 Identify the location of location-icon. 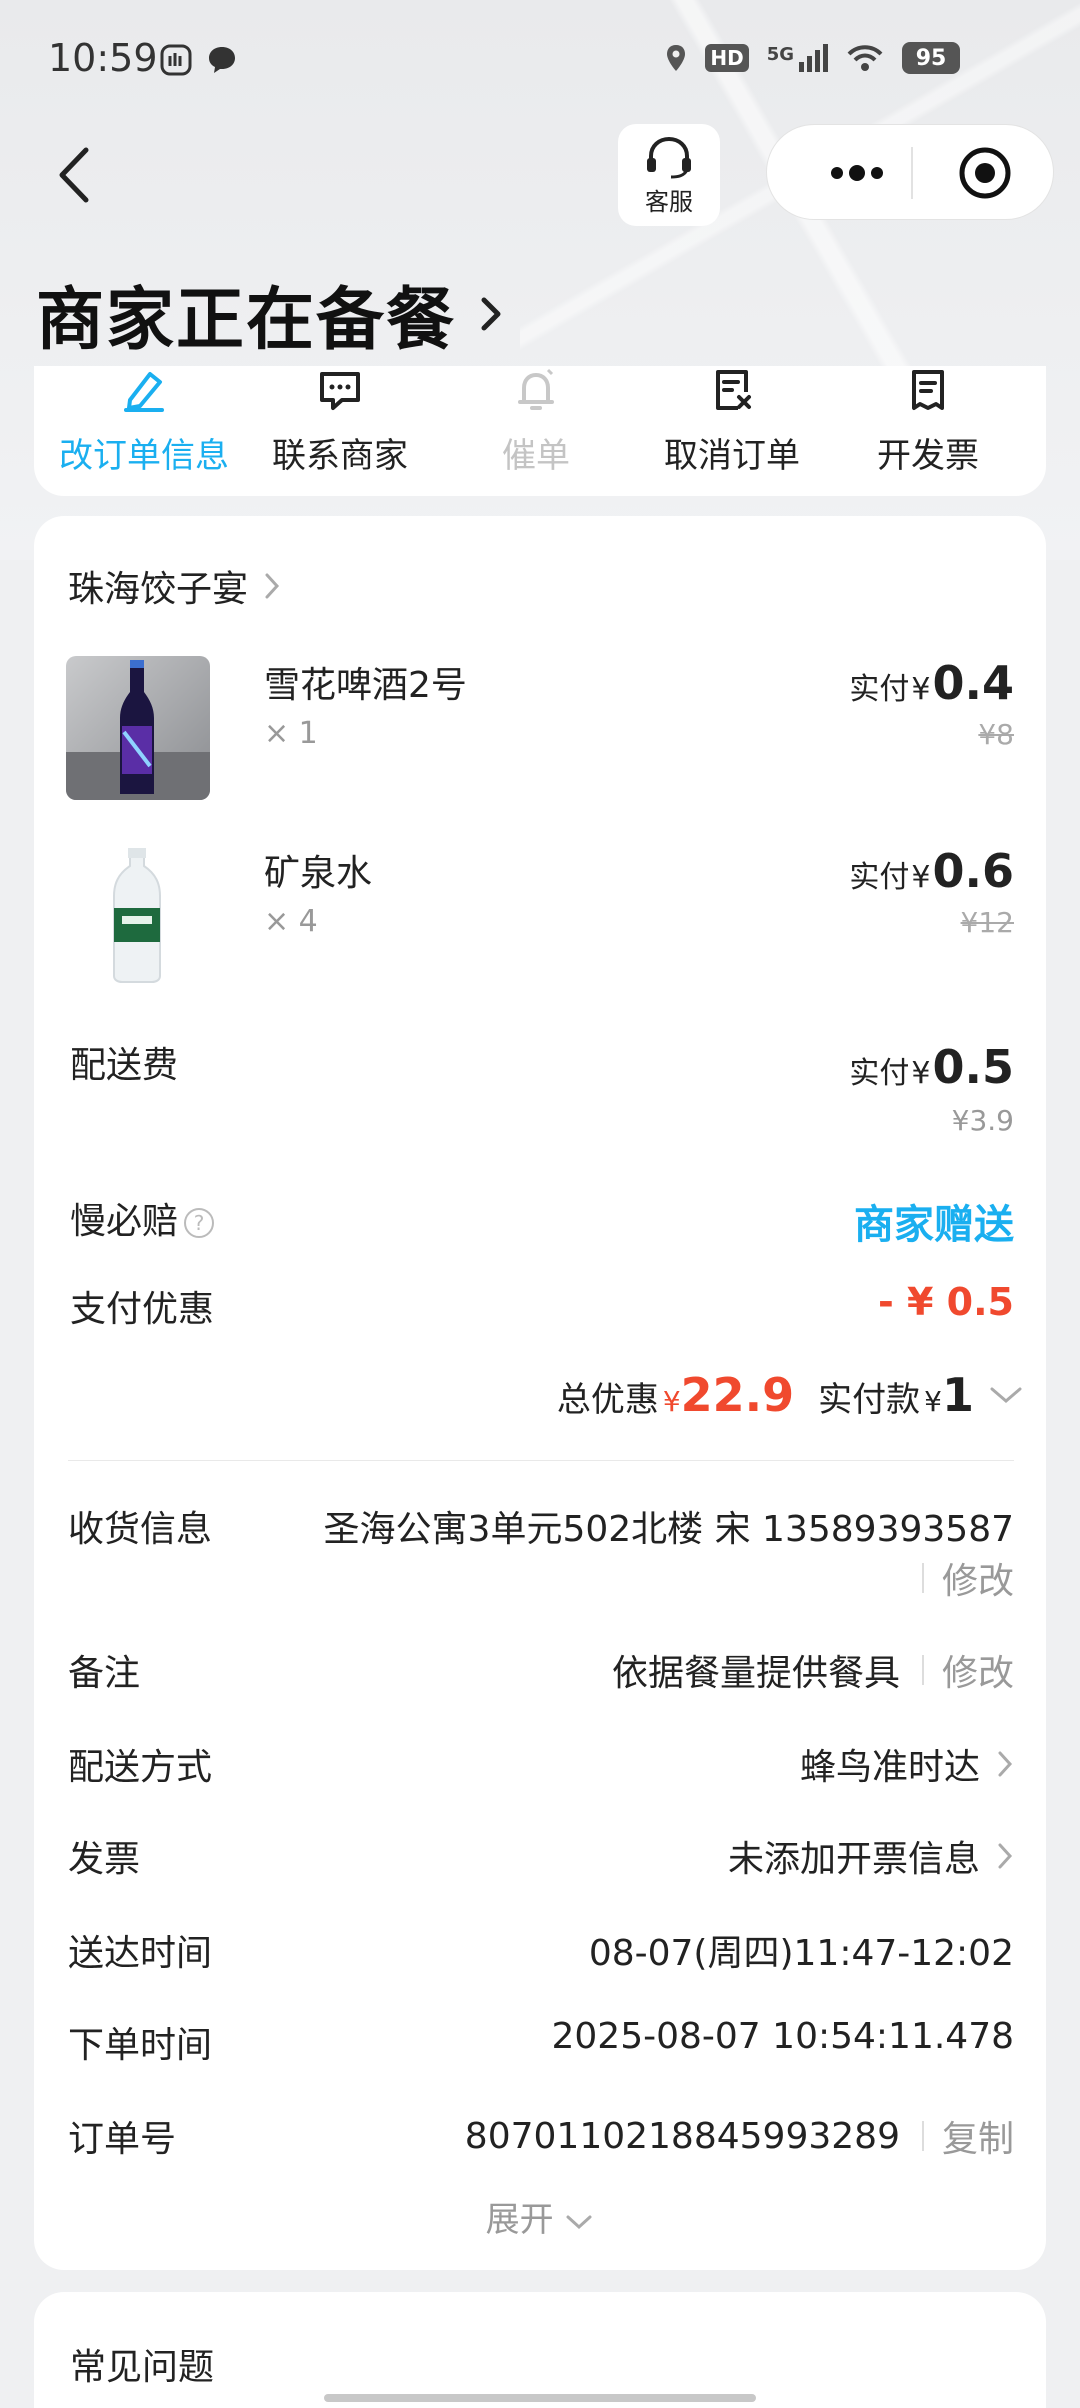
(676, 58).